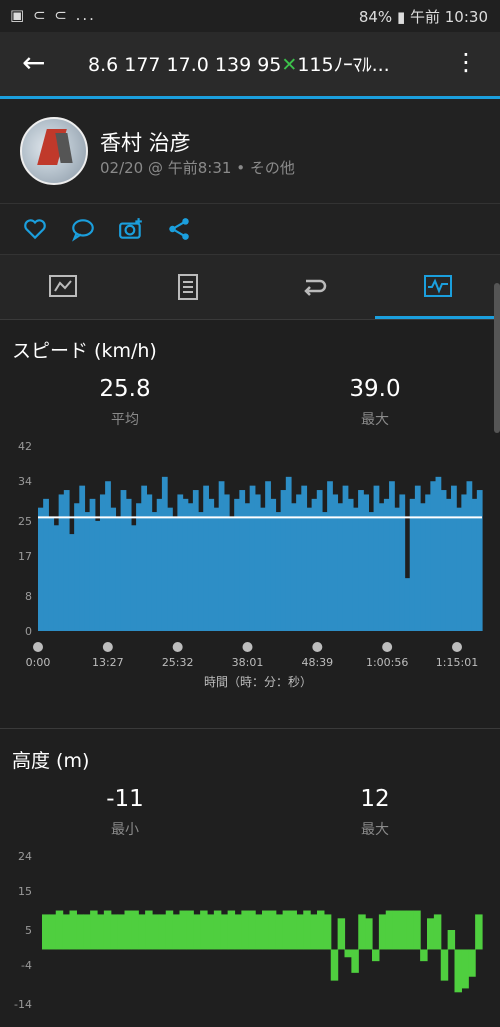 Image resolution: width=500 pixels, height=1027 pixels. Describe the element at coordinates (497, 358) in the screenshot. I see `scrollbar` at that location.